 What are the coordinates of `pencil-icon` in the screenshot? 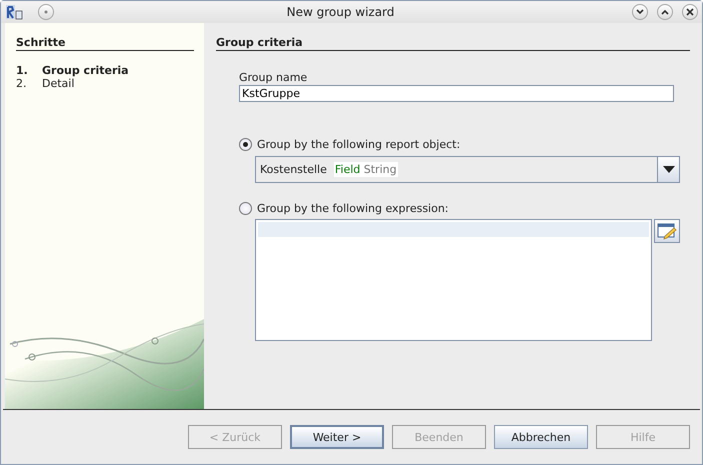 It's located at (667, 231).